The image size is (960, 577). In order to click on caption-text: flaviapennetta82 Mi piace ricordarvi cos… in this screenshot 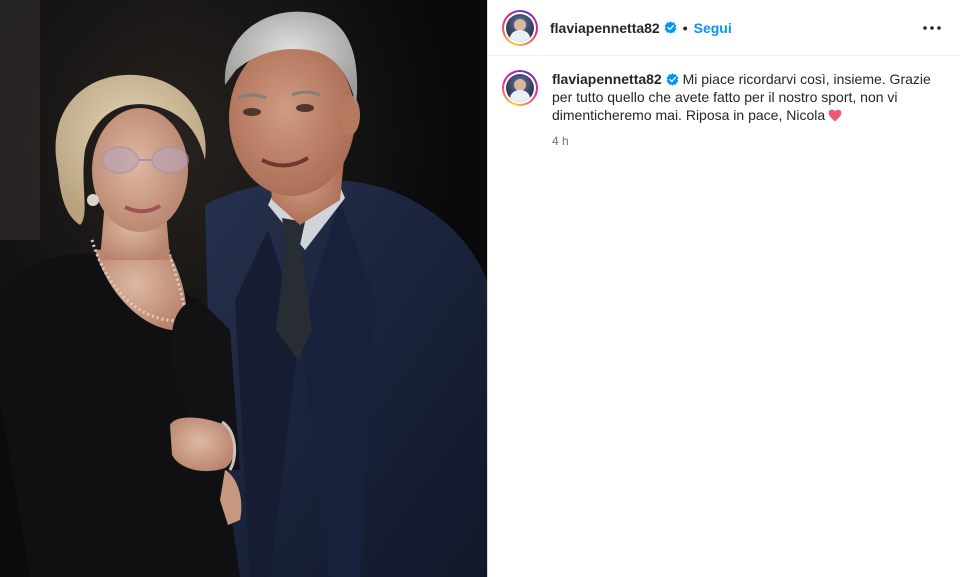, I will do `click(748, 98)`.